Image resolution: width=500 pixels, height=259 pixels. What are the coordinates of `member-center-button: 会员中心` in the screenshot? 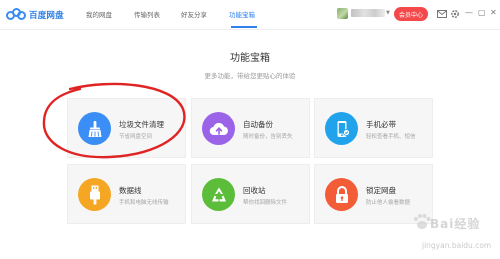 It's located at (411, 14).